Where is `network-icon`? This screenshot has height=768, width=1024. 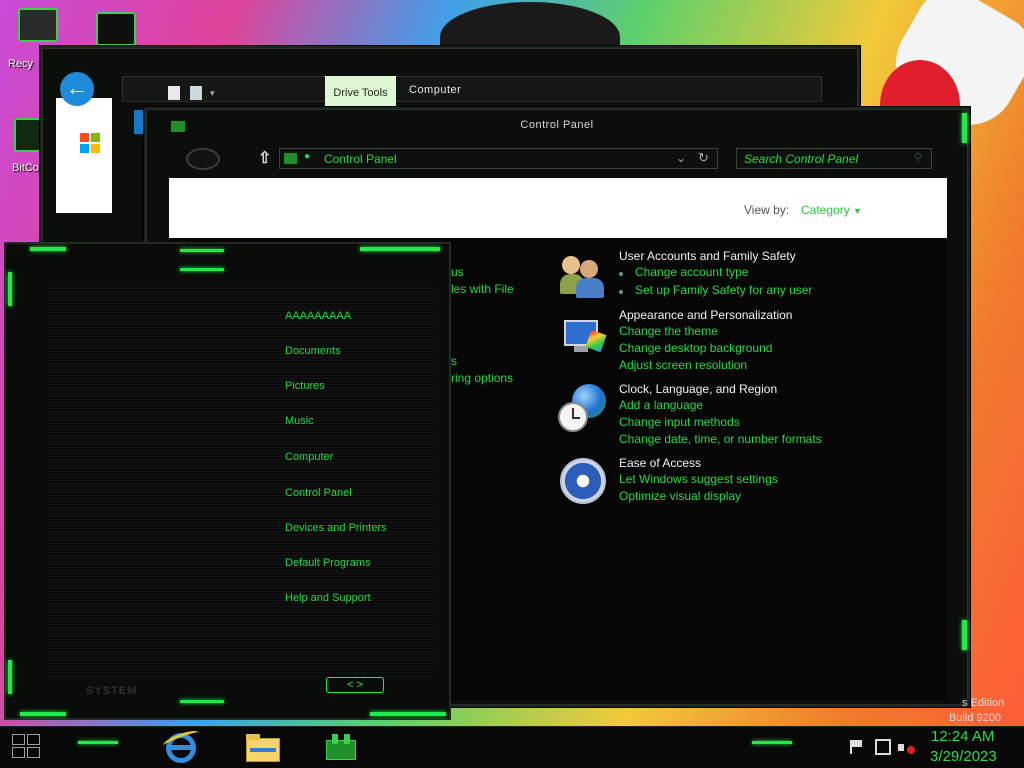
network-icon is located at coordinates (883, 747).